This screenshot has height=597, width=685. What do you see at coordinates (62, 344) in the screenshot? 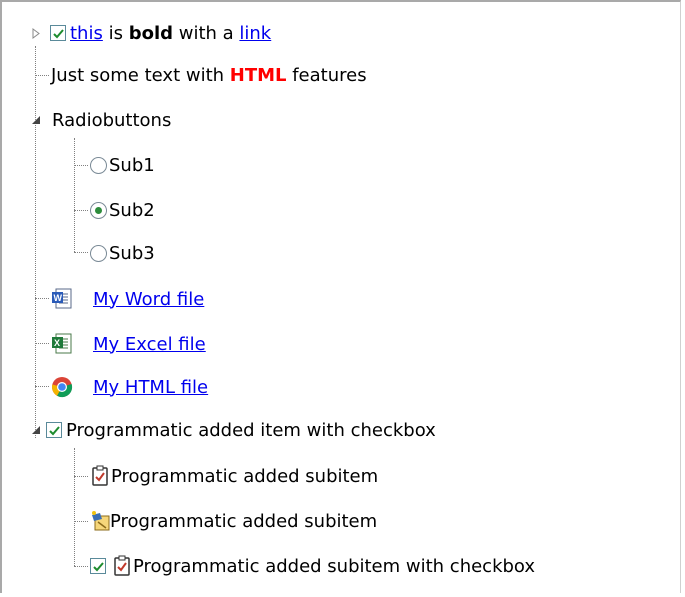
I see `excel-file-icon: X` at bounding box center [62, 344].